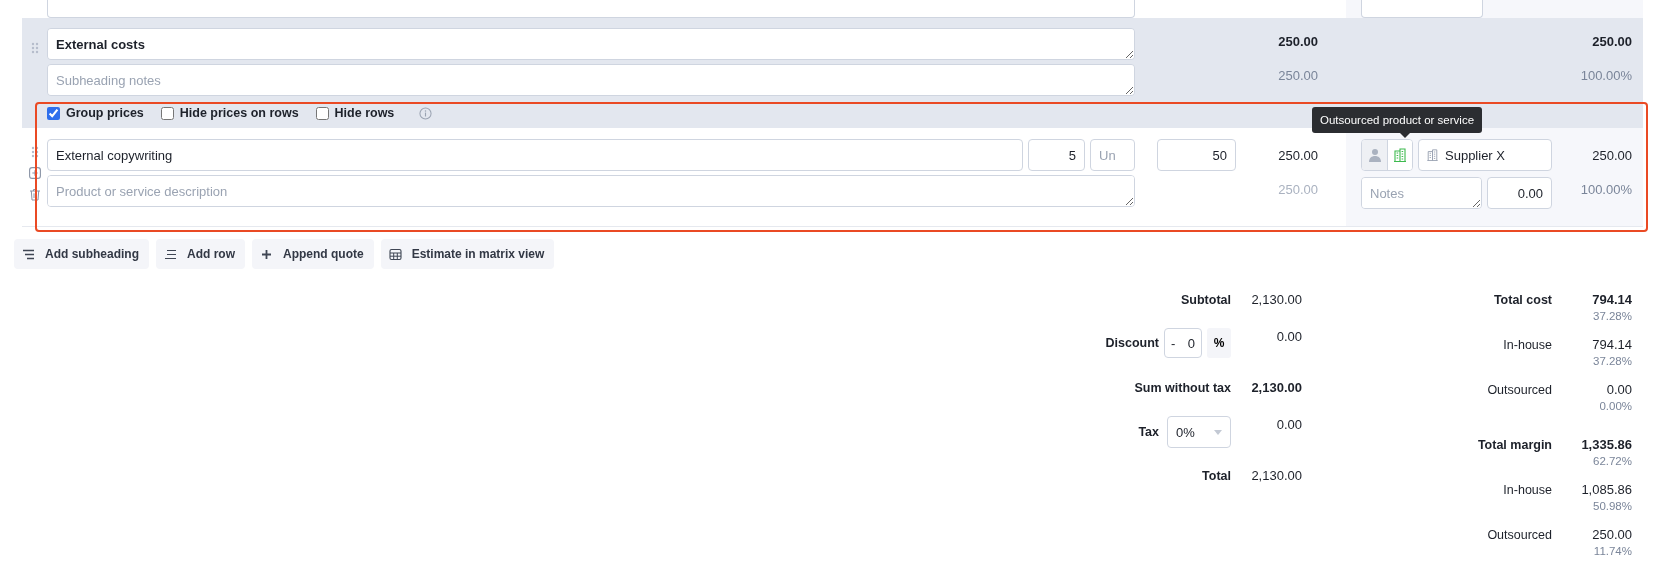  I want to click on outsourced-toggle, so click(1399, 155).